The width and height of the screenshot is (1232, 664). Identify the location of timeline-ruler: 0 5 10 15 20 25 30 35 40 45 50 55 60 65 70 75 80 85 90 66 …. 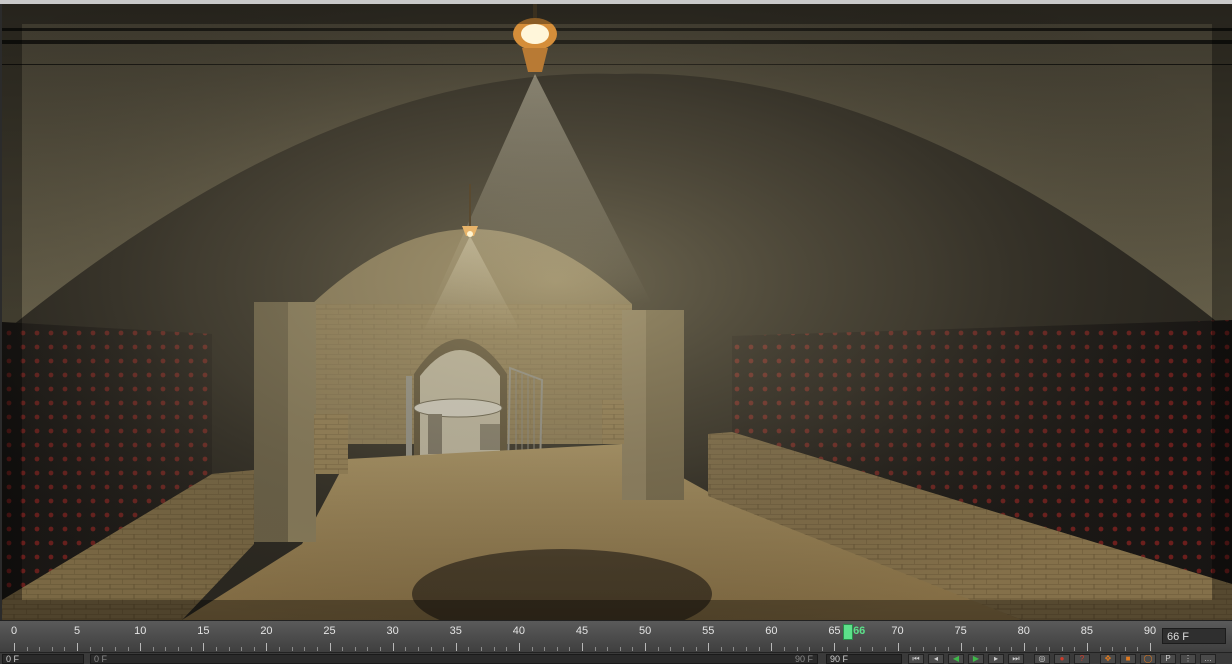
(616, 636).